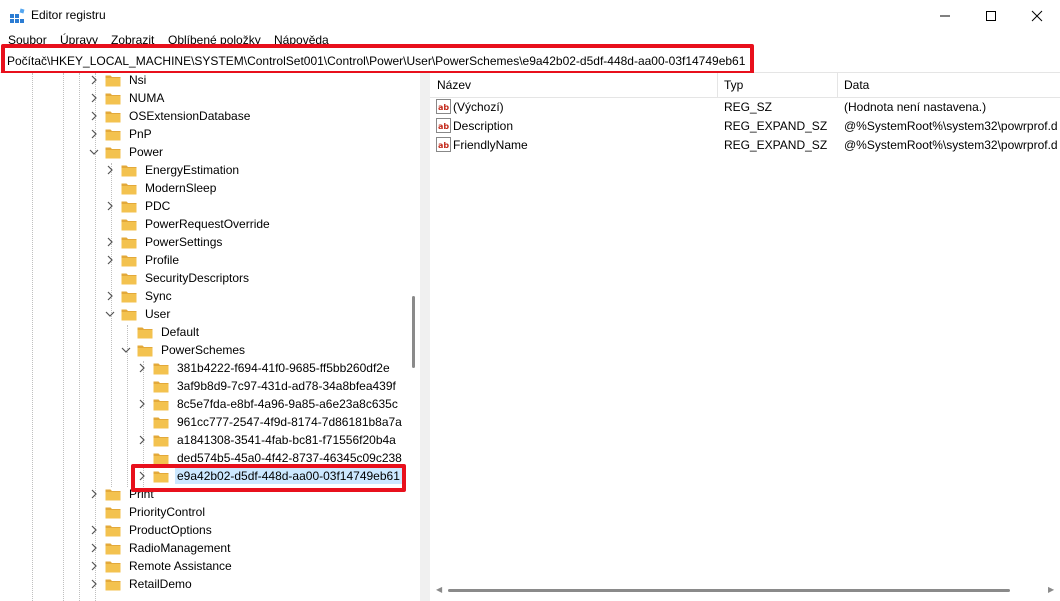 This screenshot has height=601, width=1060. I want to click on pane-splitter, so click(425, 337).